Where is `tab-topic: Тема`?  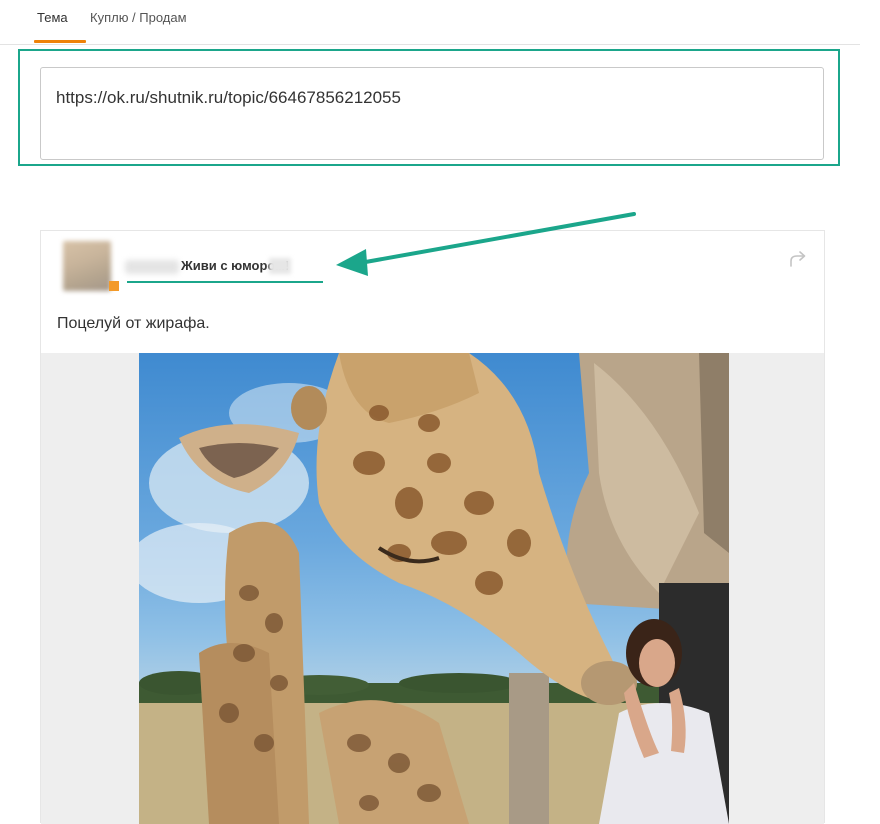
tab-topic: Тема is located at coordinates (52, 17).